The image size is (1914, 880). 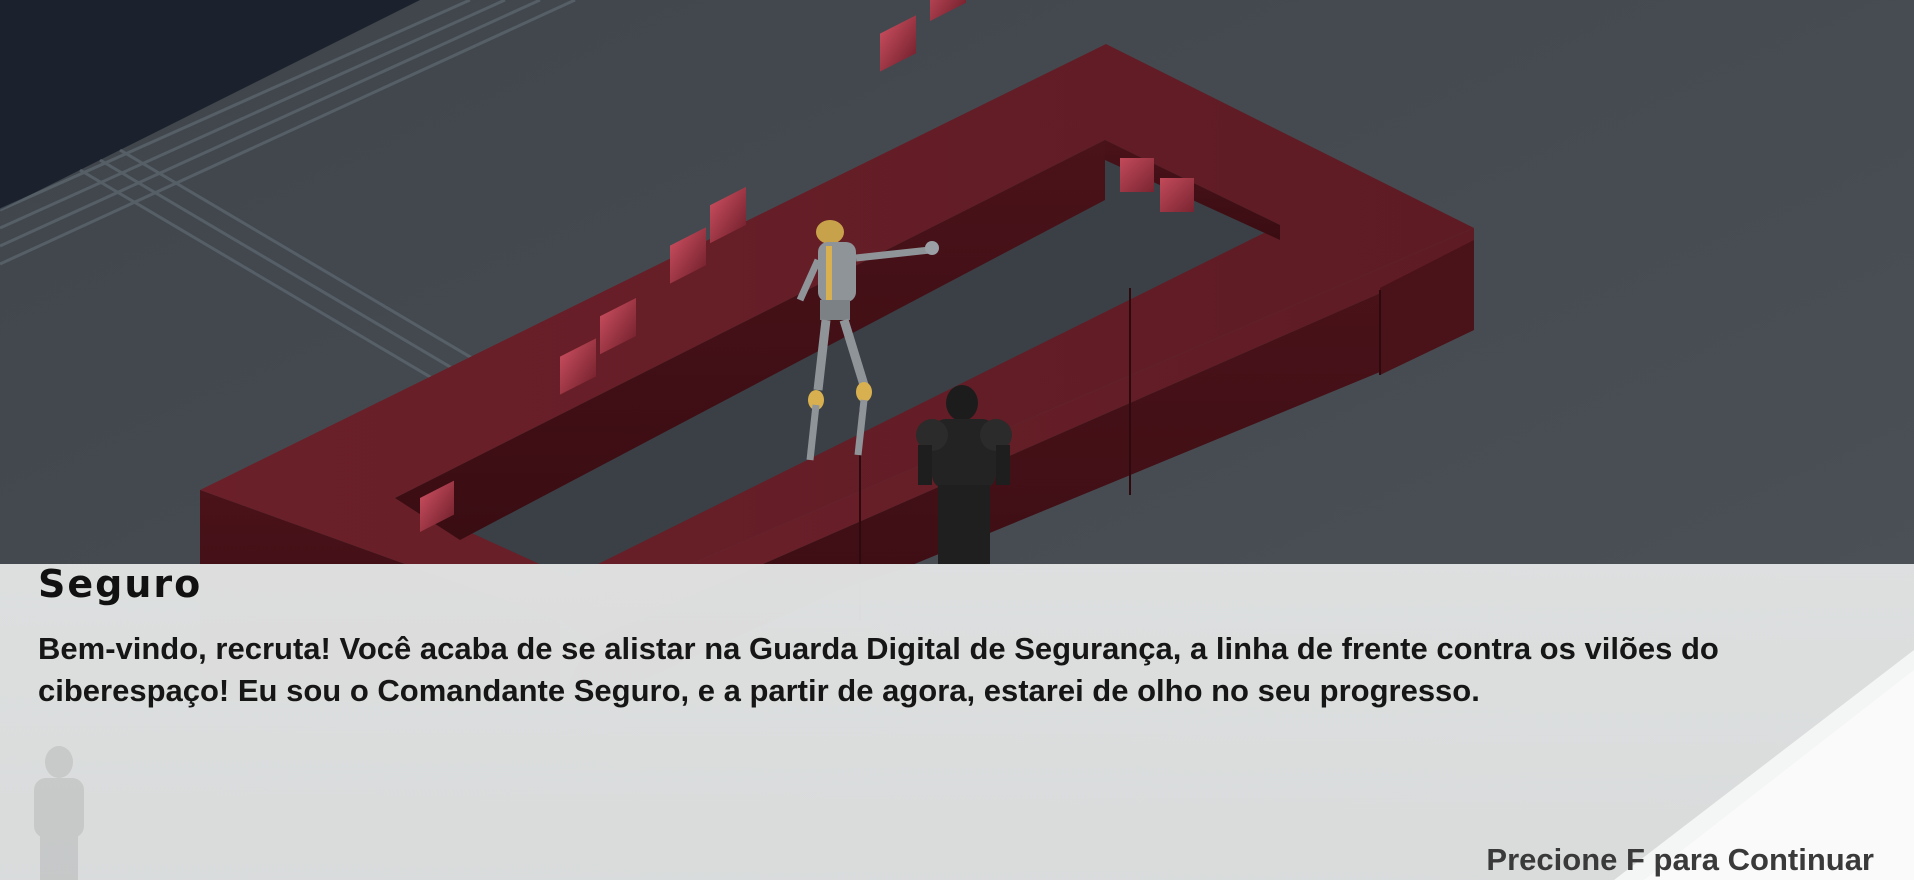 I want to click on ghost-figure-decoration, so click(x=59, y=813).